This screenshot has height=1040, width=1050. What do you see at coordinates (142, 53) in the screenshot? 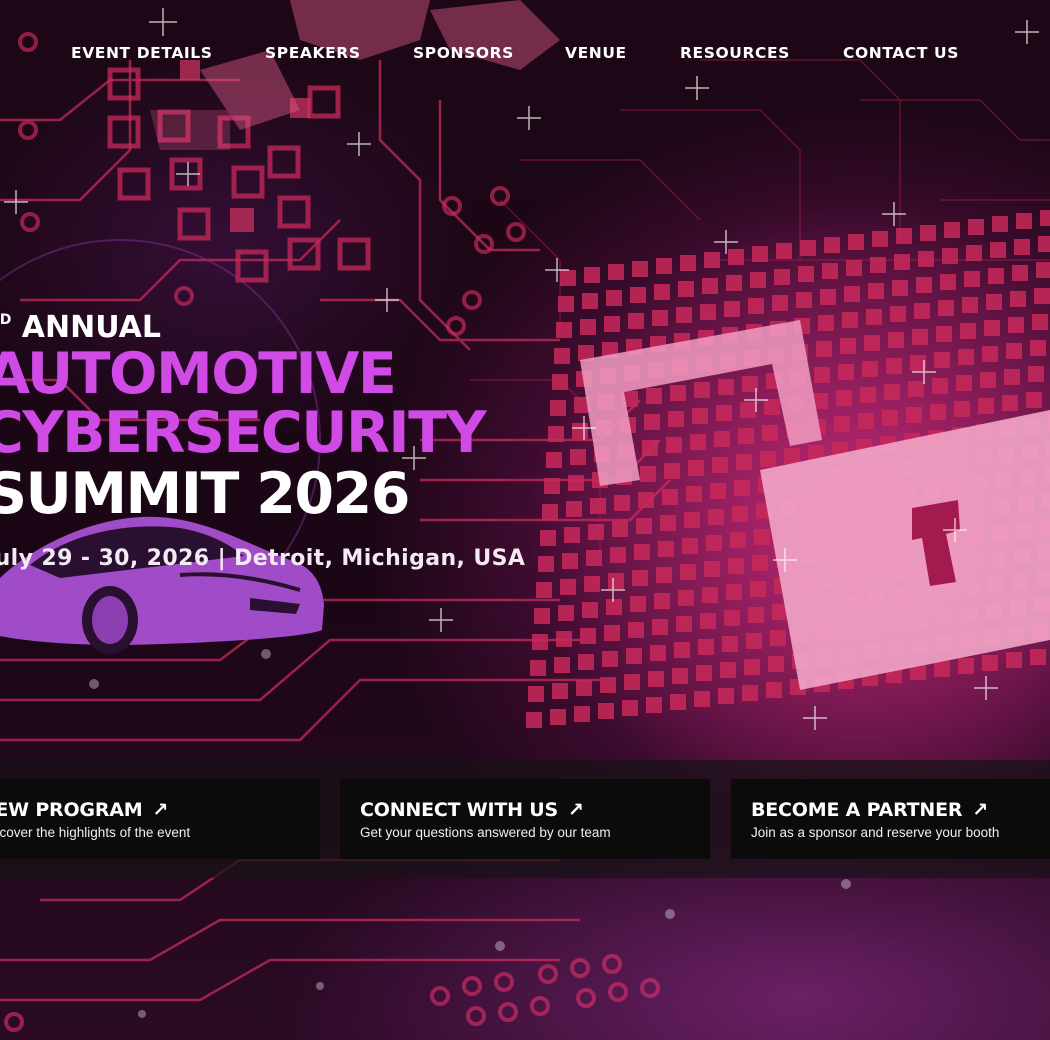
I see `nav-event-details: EVENT DETAILS` at bounding box center [142, 53].